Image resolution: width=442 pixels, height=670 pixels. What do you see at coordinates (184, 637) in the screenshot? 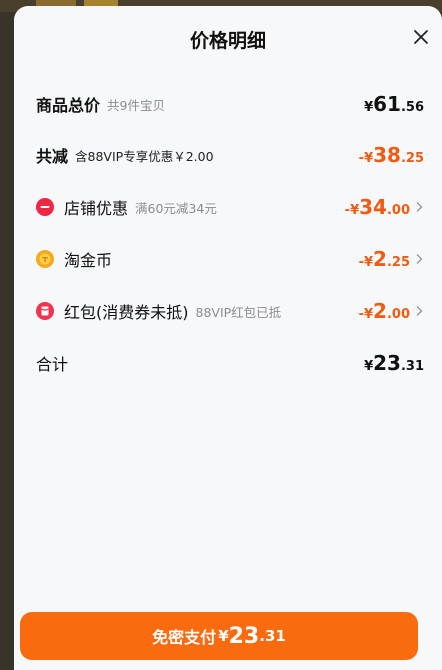
I see `pay-button-label: 免密支付` at bounding box center [184, 637].